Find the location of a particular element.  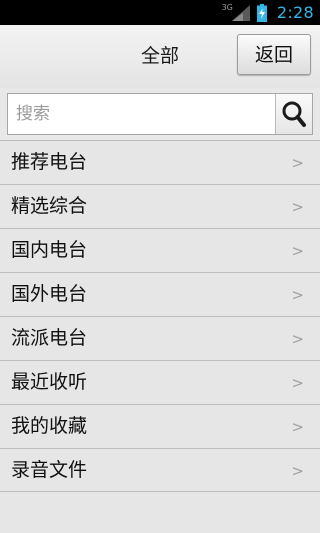

network-type-label: 3G is located at coordinates (227, 7).